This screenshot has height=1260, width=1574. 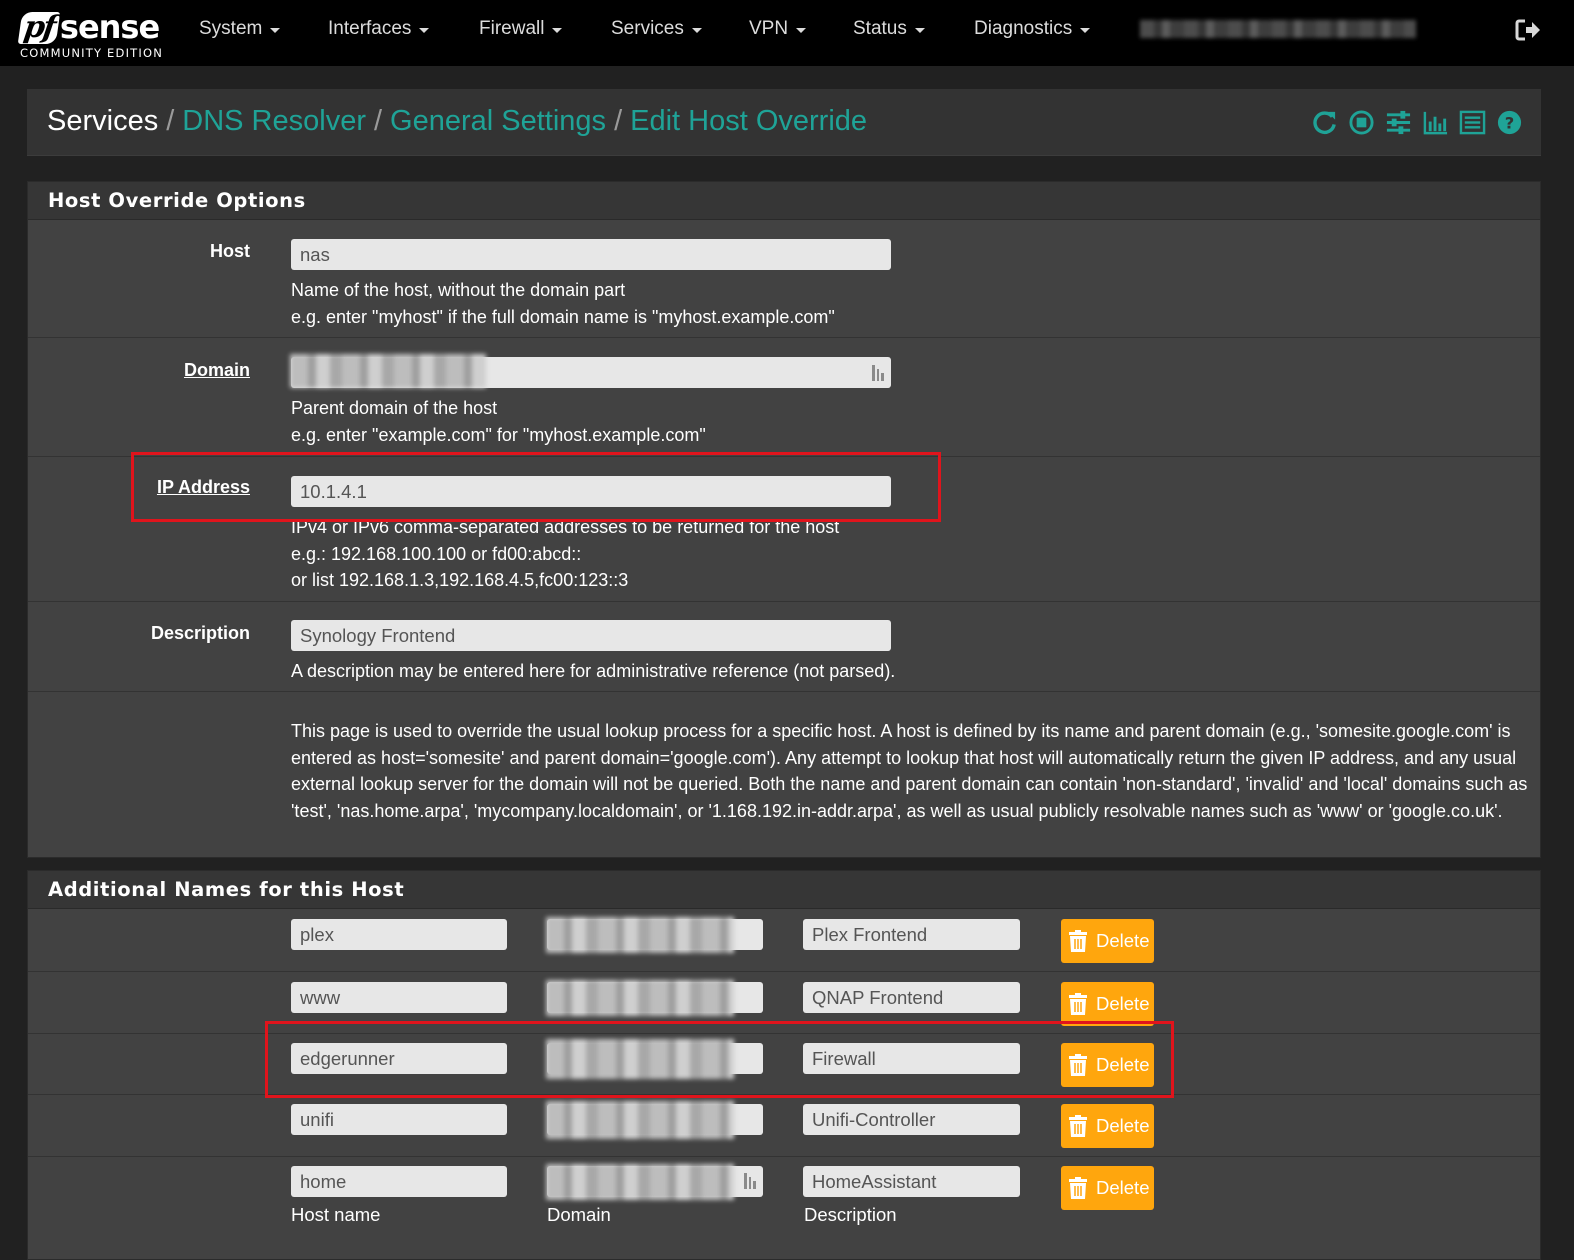 I want to click on highlight-box-alias, so click(x=719, y=1059).